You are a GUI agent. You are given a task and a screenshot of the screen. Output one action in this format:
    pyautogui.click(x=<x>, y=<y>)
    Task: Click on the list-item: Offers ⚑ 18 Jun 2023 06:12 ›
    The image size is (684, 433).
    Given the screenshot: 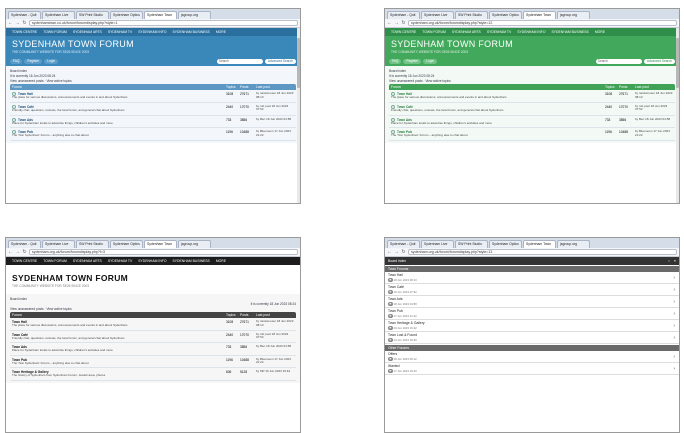 What is the action you would take?
    pyautogui.click(x=532, y=357)
    